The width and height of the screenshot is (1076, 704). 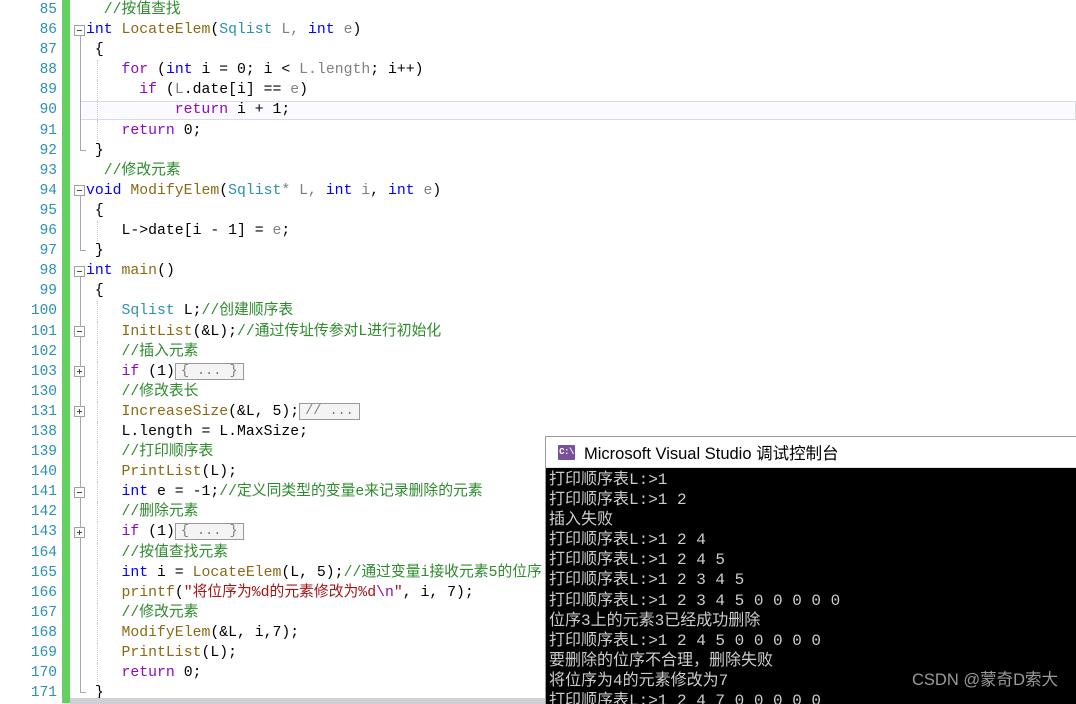 What do you see at coordinates (175, 552) in the screenshot?
I see `code-token: //按值查找元素` at bounding box center [175, 552].